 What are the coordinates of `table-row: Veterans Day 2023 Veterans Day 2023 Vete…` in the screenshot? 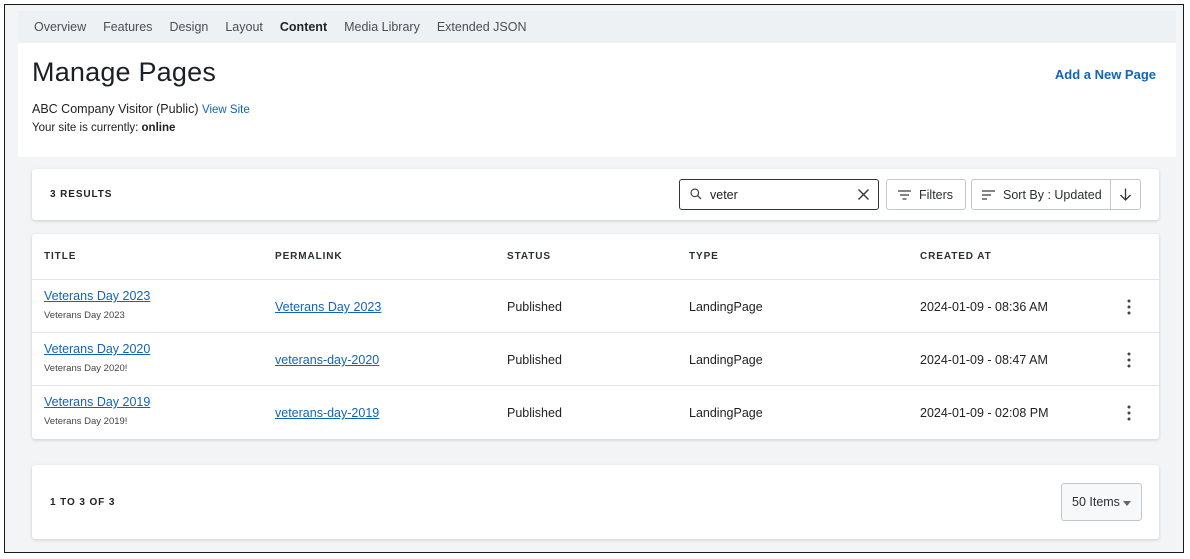 It's located at (595, 306).